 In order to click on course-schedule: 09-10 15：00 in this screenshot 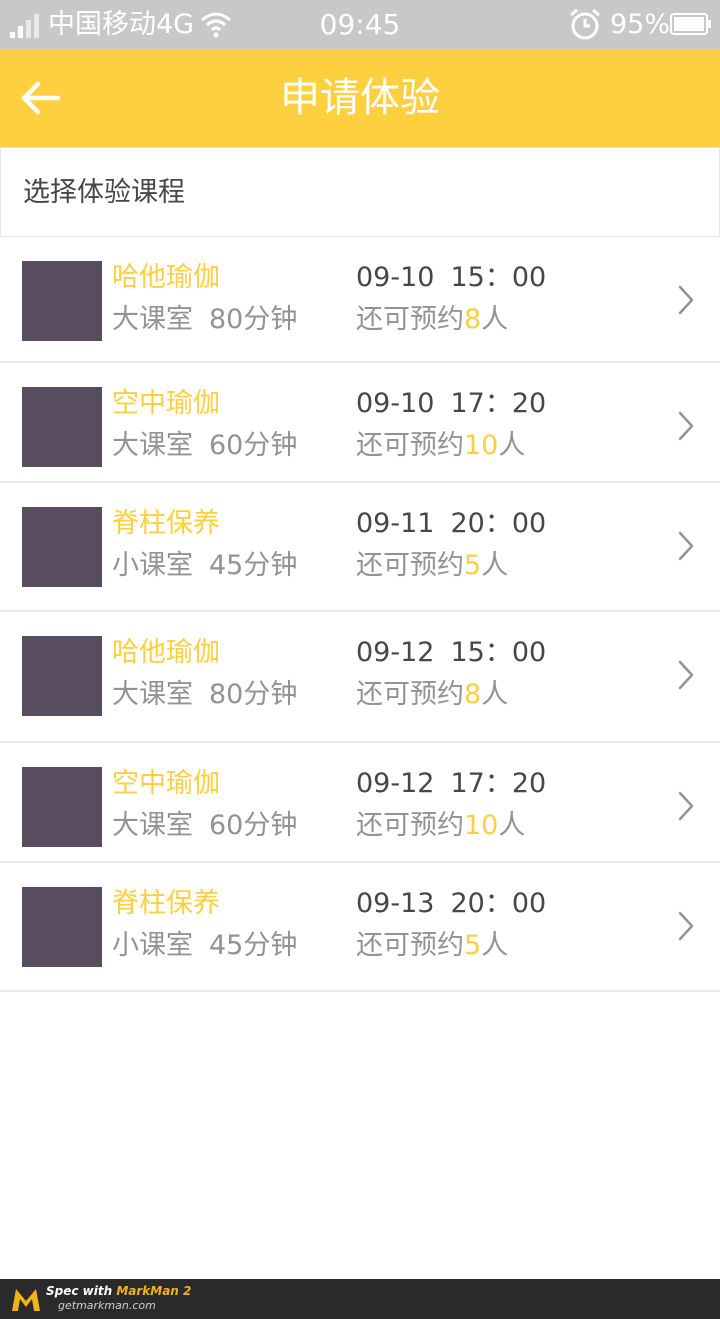, I will do `click(451, 278)`.